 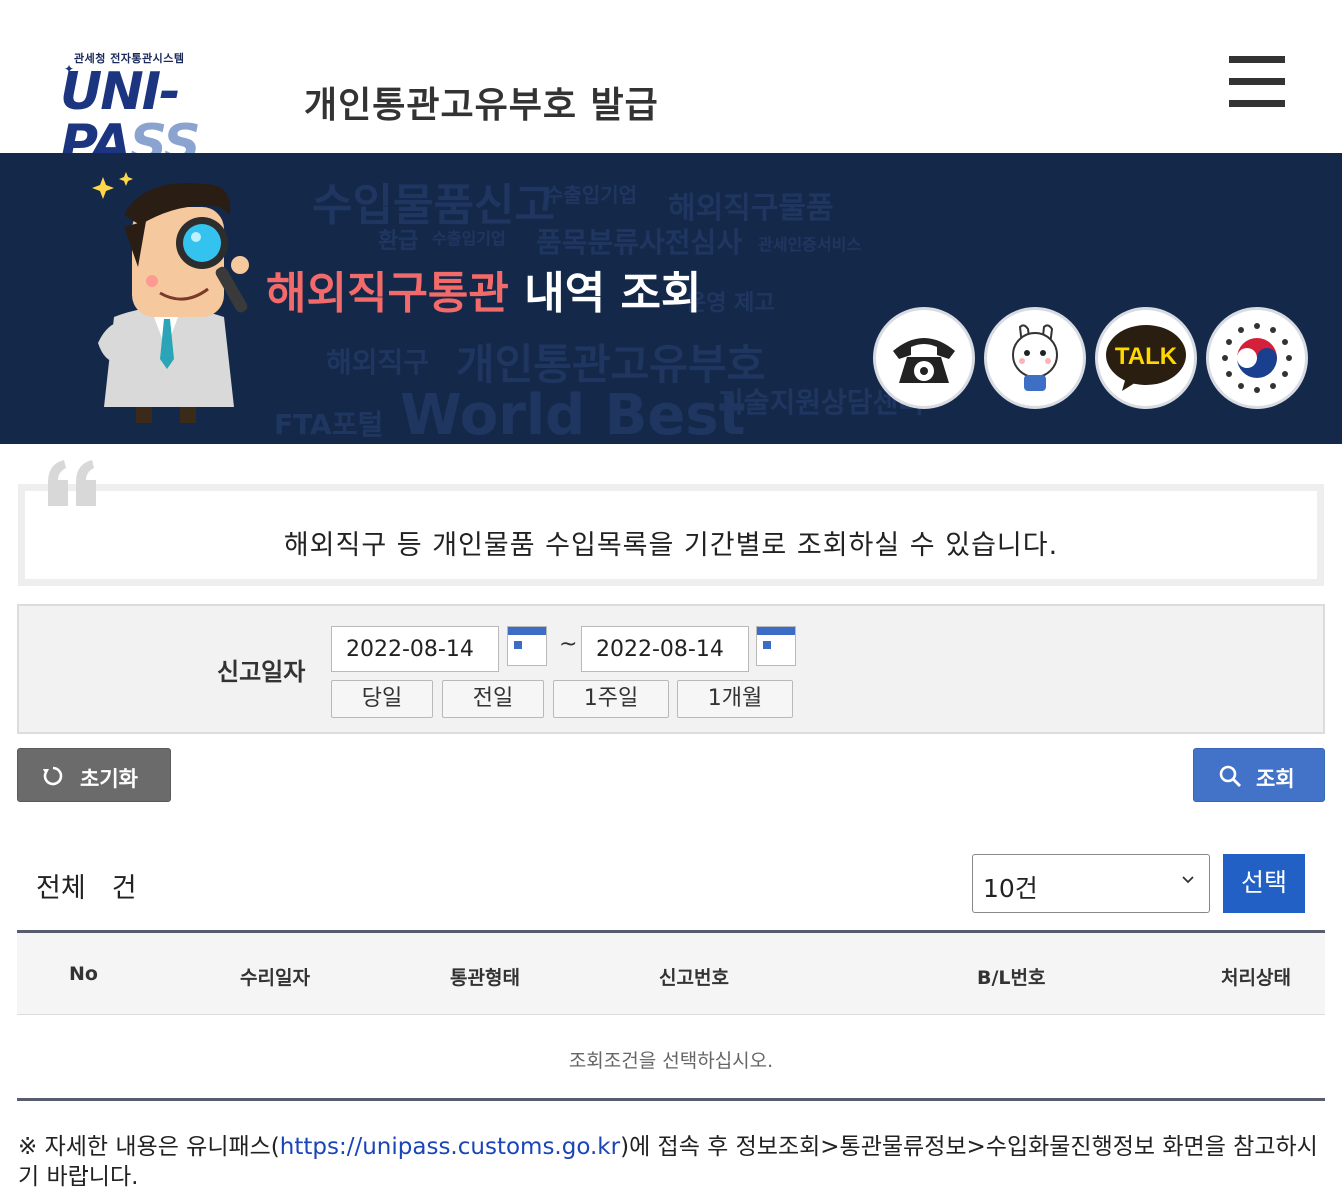 I want to click on reset-button: 초기화, so click(x=94, y=775).